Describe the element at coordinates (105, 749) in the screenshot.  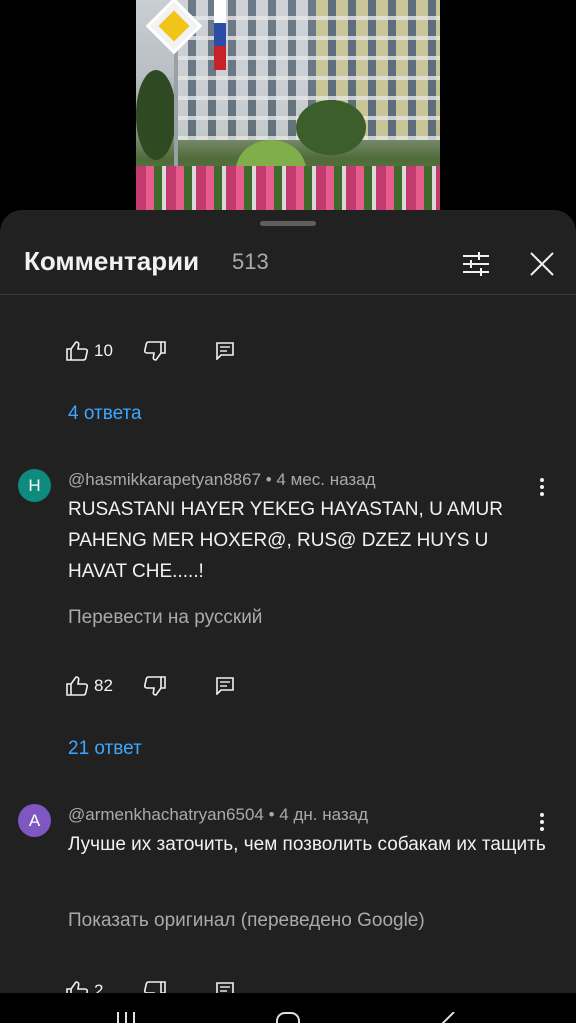
I see `view-replies-link: 21 ответ` at that location.